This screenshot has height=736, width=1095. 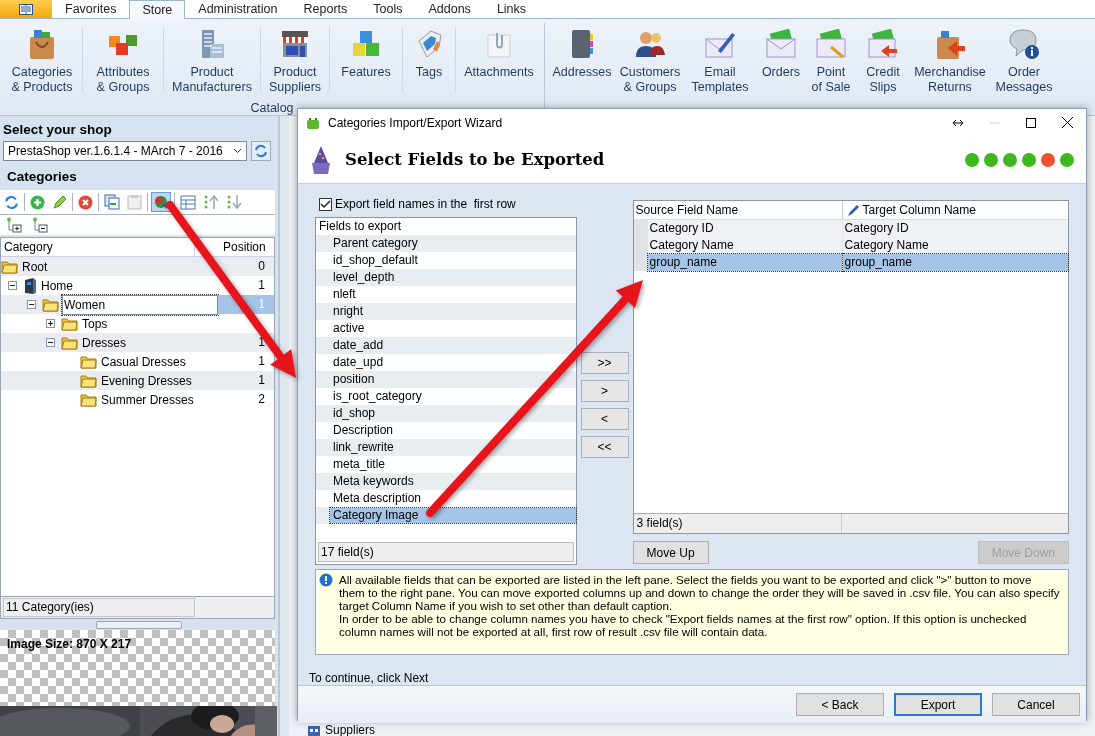 I want to click on wizard-heading: Select Fields to be Exported, so click(x=475, y=159).